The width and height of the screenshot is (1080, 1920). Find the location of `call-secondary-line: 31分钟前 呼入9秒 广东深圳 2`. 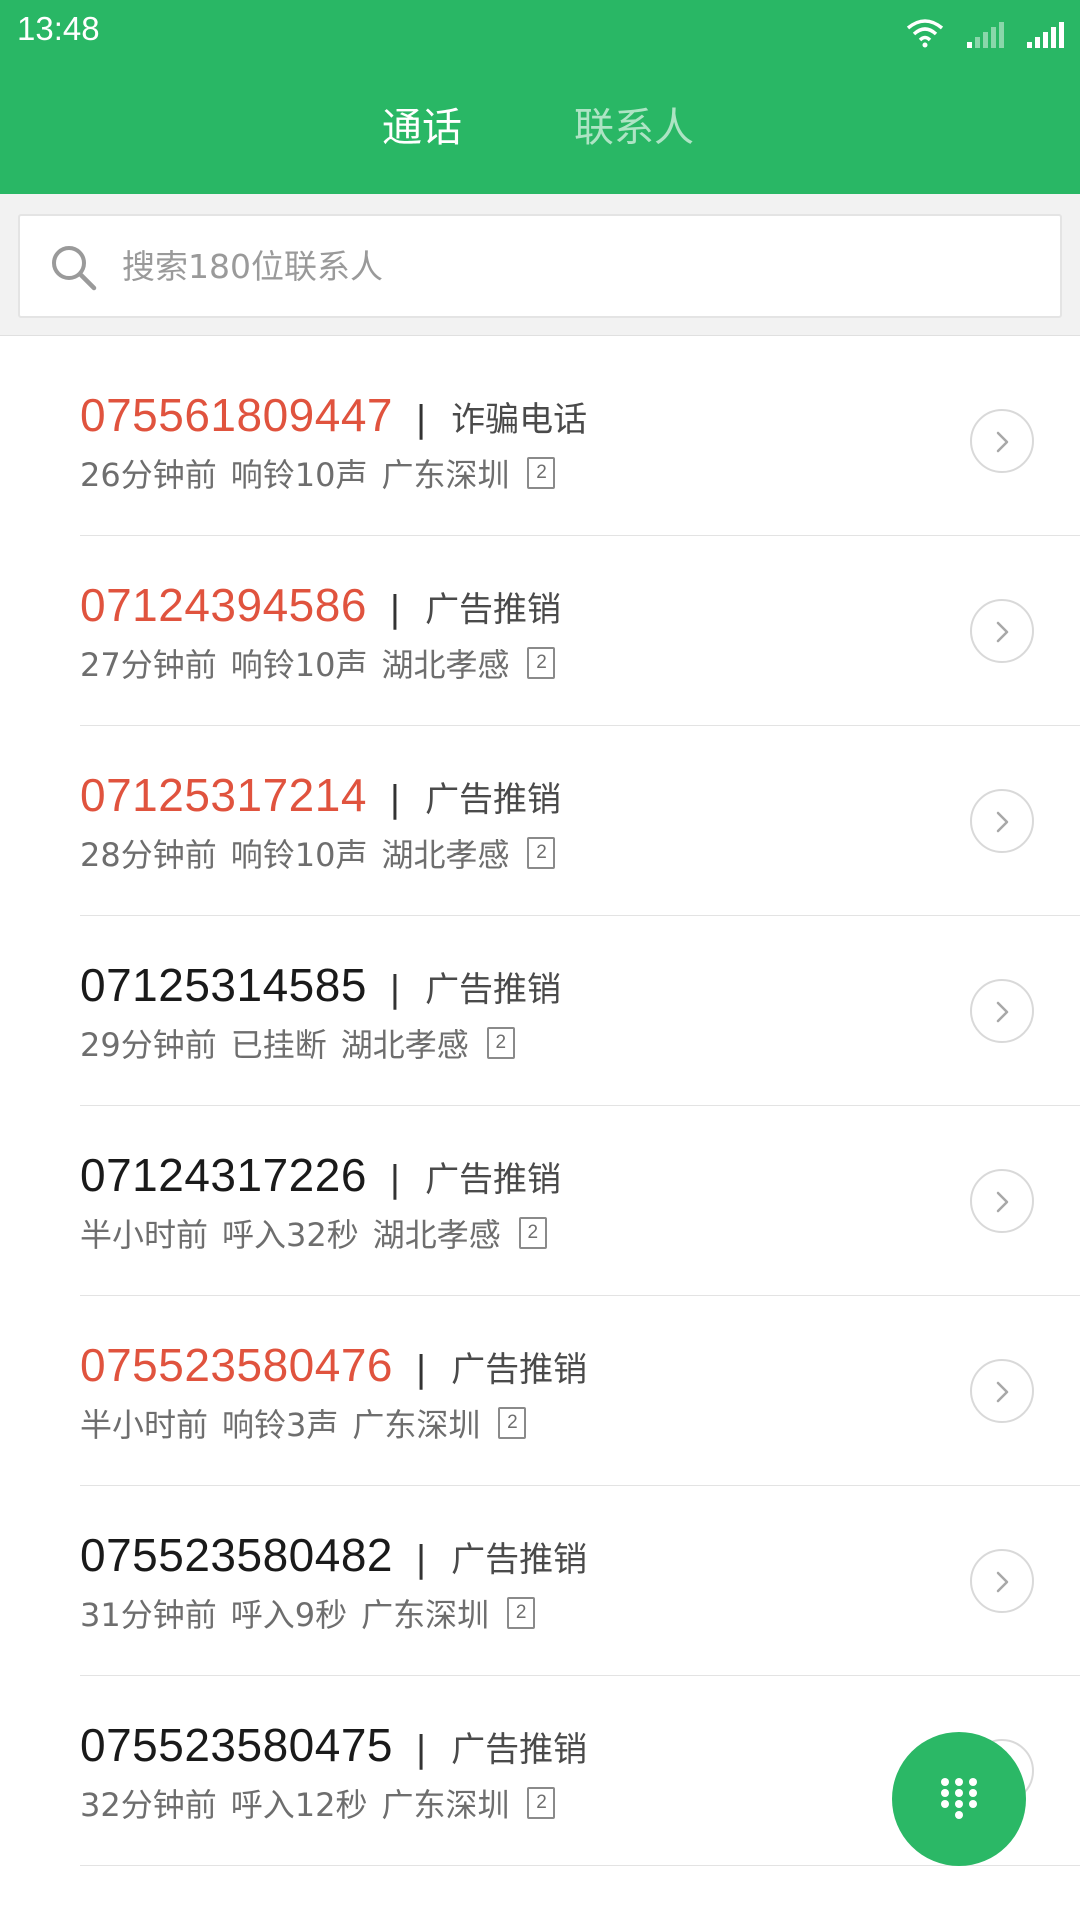

call-secondary-line: 31分钟前 呼入9秒 广东深圳 2 is located at coordinates (314, 1613).